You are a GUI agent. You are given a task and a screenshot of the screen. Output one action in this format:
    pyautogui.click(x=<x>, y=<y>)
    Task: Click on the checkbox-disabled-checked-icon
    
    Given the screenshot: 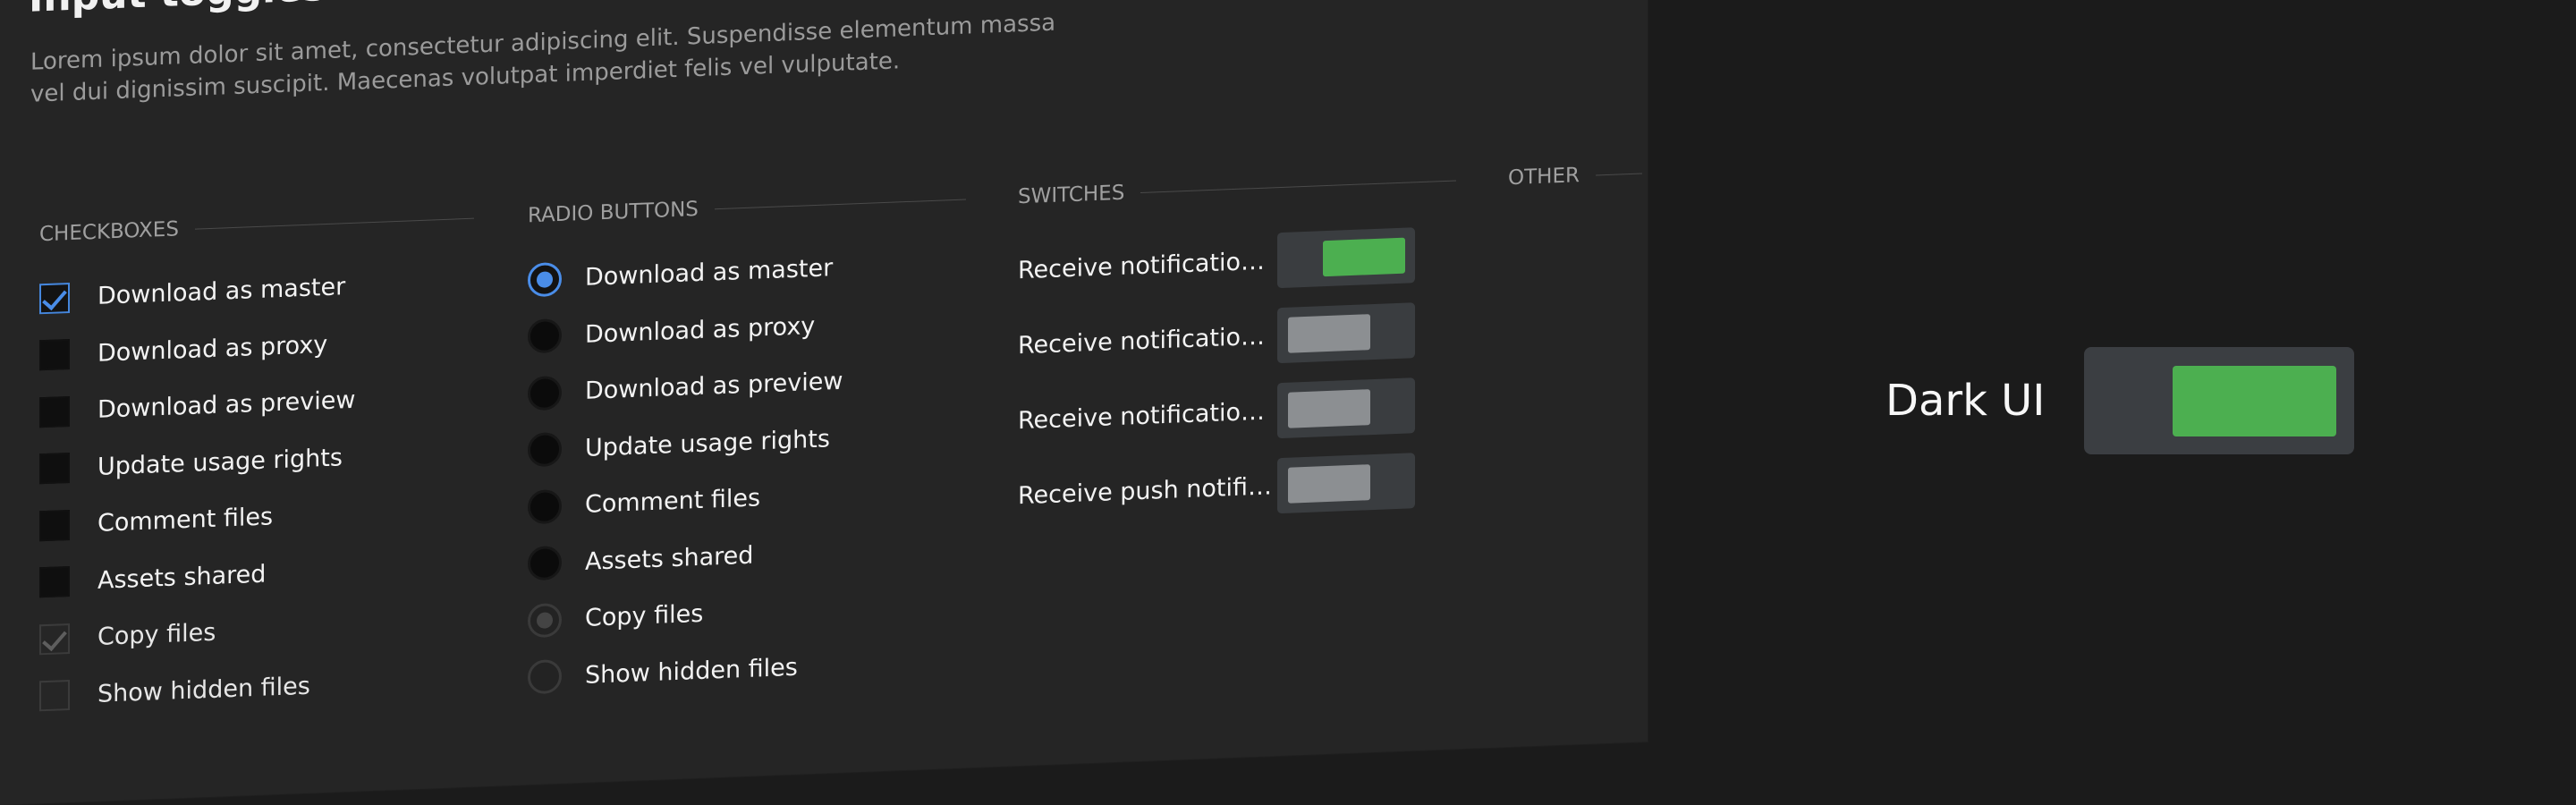 What is the action you would take?
    pyautogui.click(x=54, y=639)
    